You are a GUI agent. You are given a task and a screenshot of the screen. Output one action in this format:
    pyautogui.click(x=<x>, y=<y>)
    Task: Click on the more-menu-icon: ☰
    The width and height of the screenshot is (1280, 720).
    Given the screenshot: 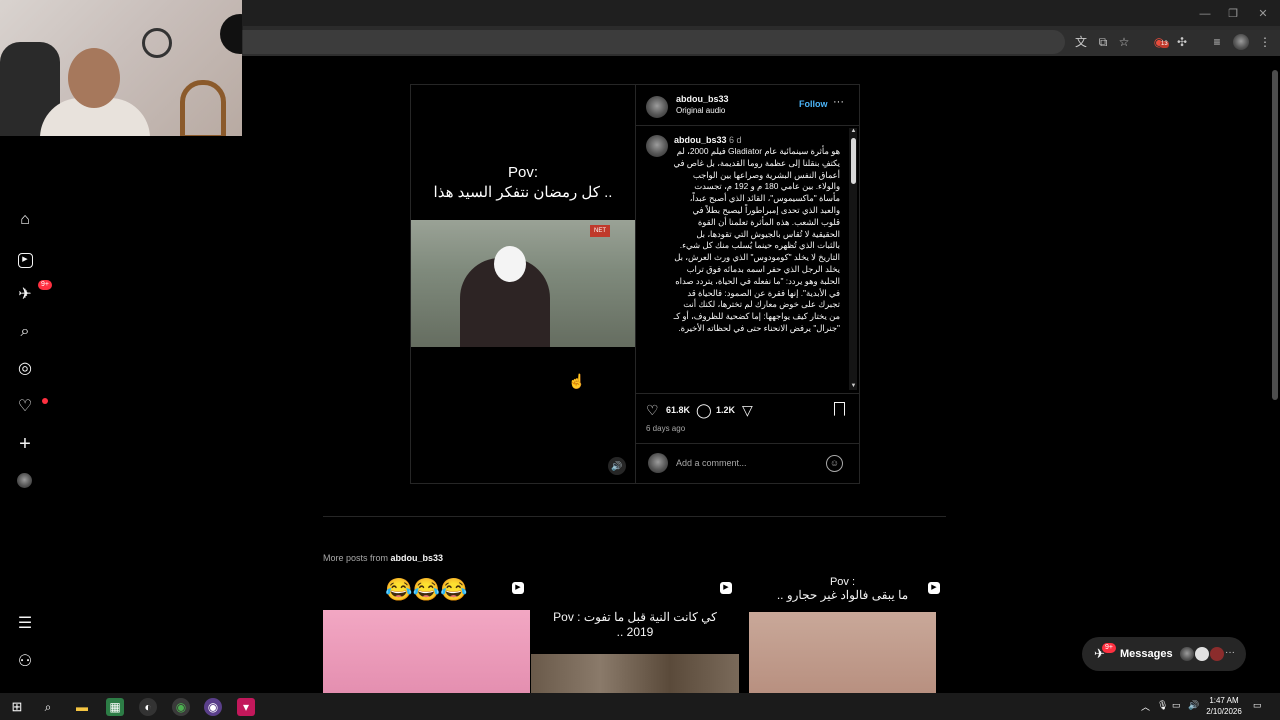 What is the action you would take?
    pyautogui.click(x=25, y=624)
    